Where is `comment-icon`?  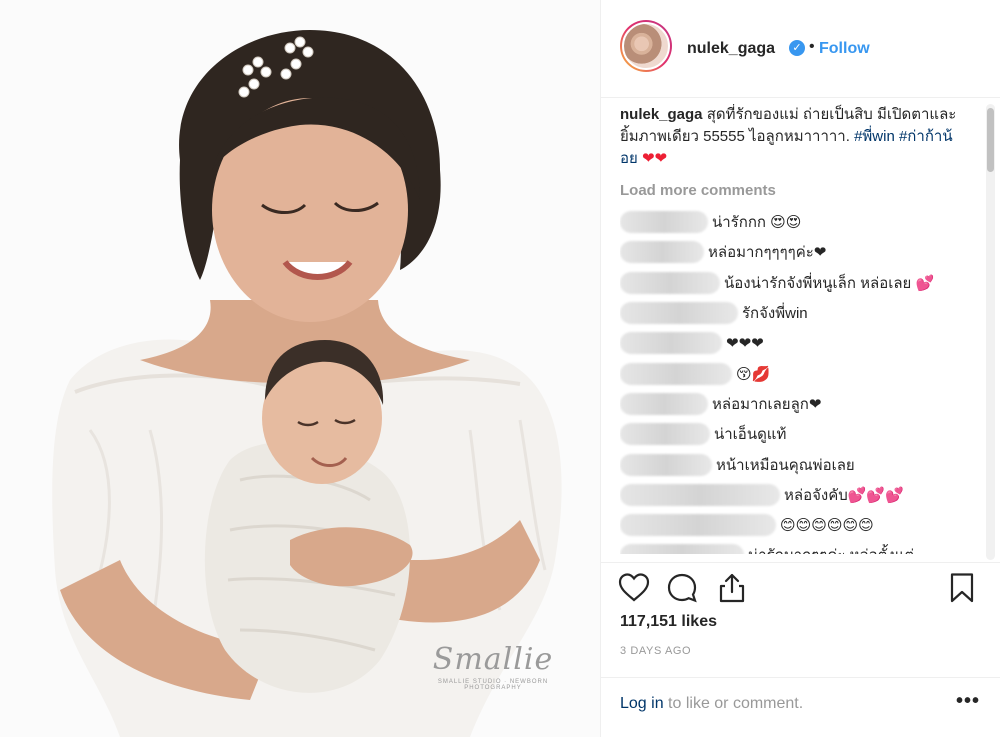
comment-icon is located at coordinates (682, 588).